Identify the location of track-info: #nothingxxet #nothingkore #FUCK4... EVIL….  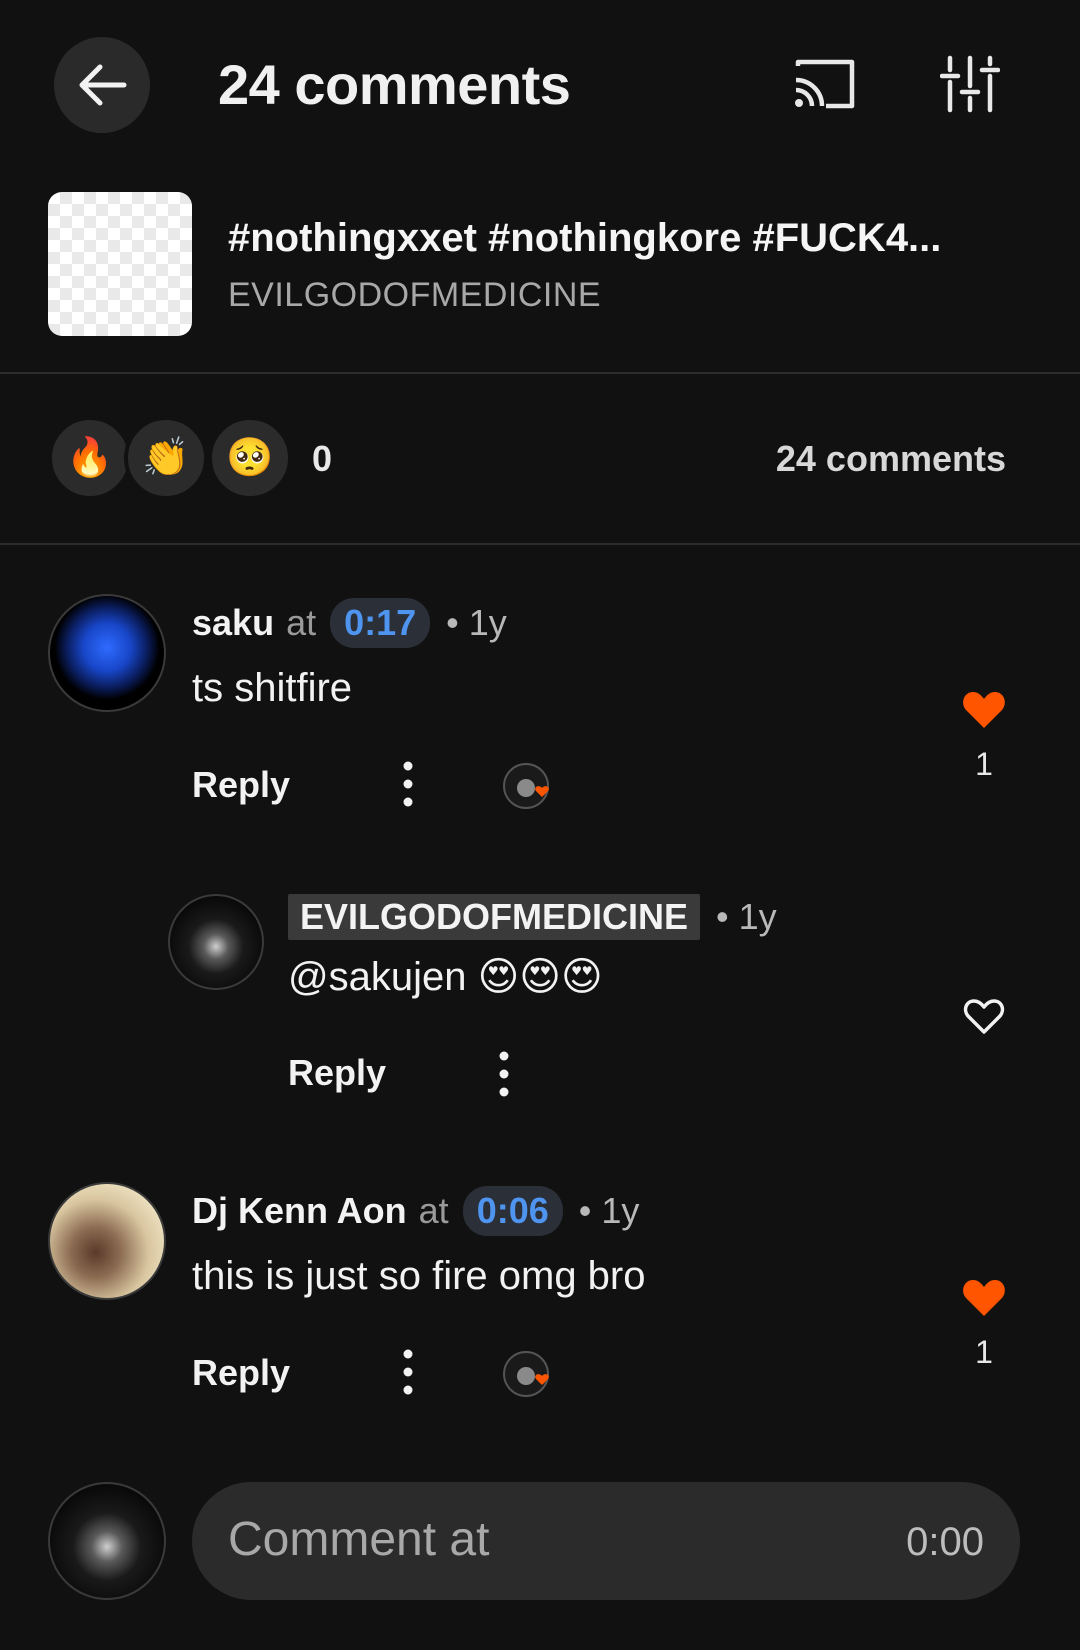
(540, 282).